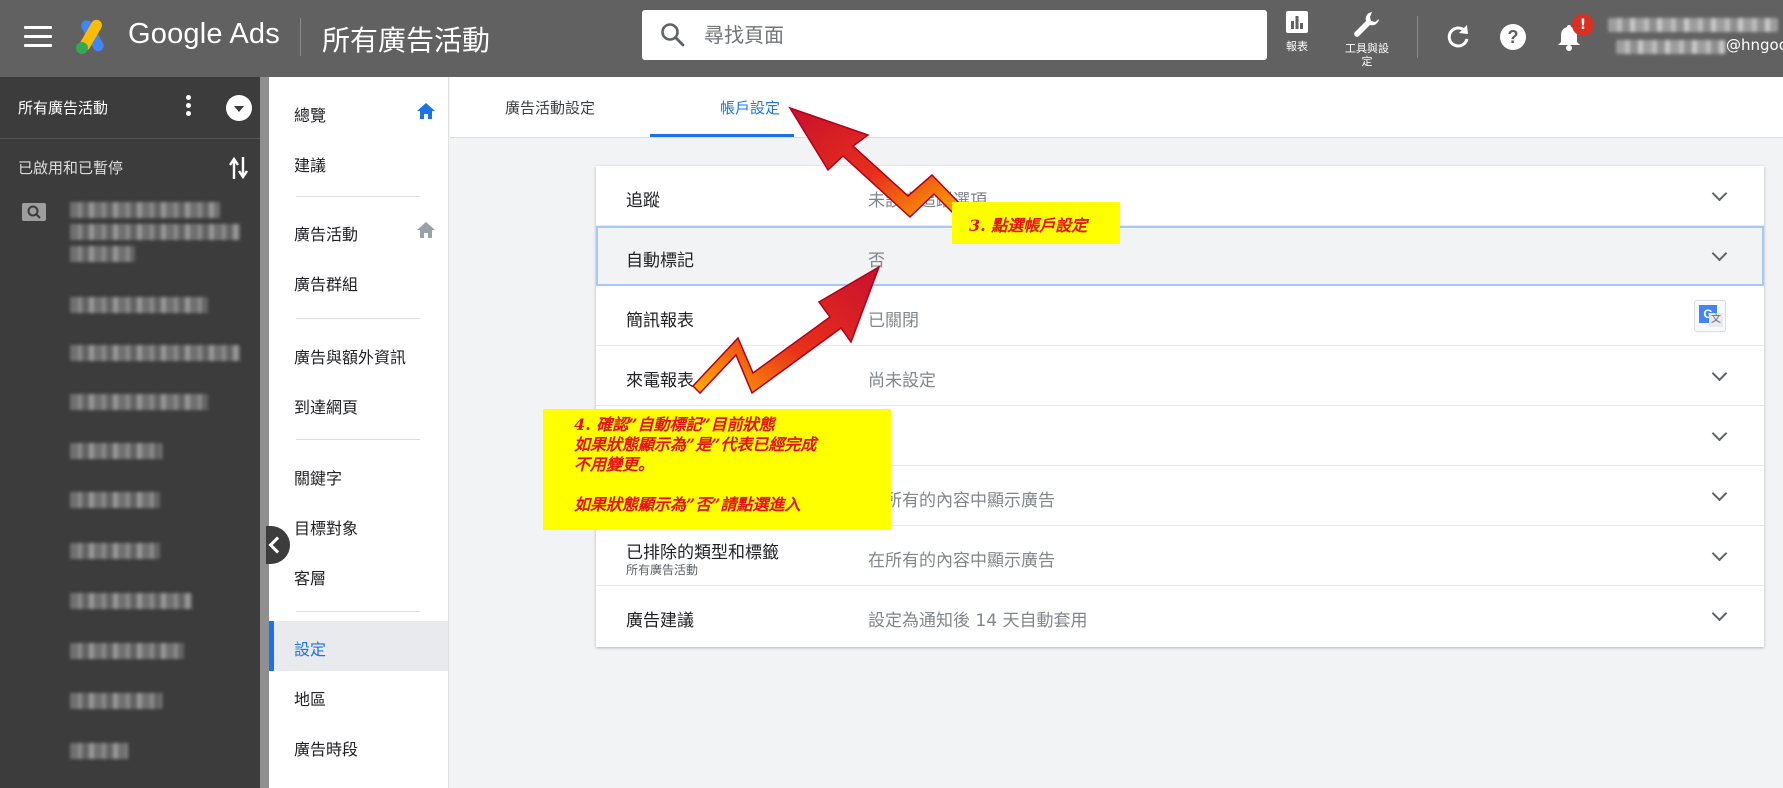  What do you see at coordinates (63, 108) in the screenshot?
I see `scope-title: 所有廣告活動` at bounding box center [63, 108].